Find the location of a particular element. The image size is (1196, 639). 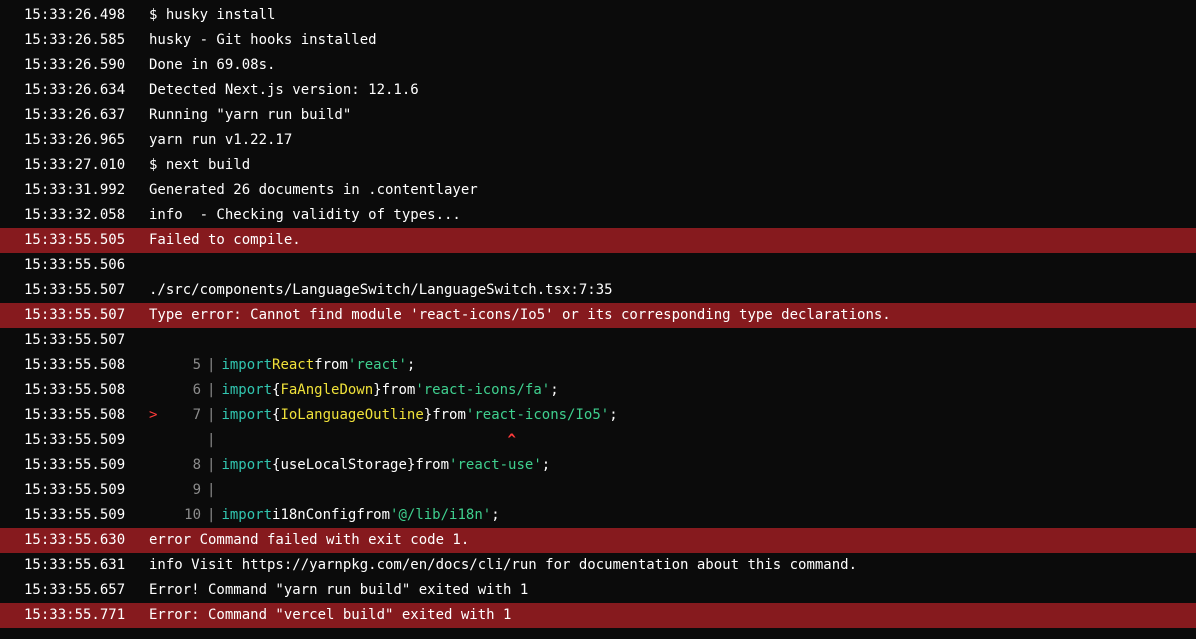

error-caret-icon: ^ is located at coordinates (511, 440).